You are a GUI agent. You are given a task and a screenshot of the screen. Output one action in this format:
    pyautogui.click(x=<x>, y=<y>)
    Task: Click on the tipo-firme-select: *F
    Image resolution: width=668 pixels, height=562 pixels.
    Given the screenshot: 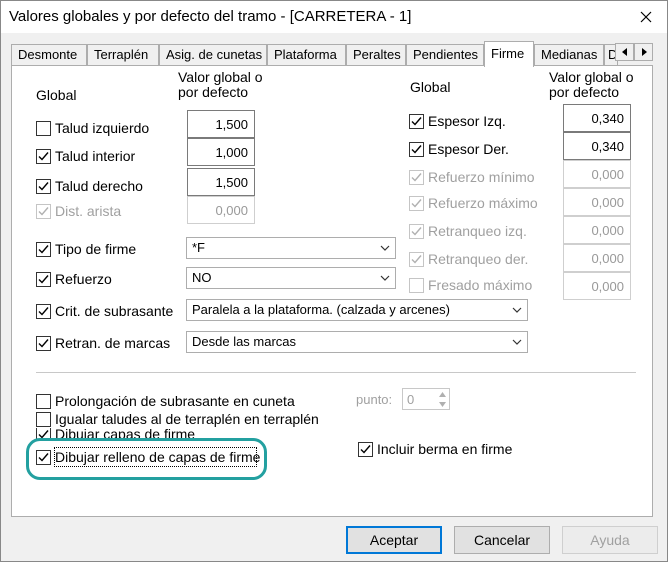 What is the action you would take?
    pyautogui.click(x=291, y=248)
    